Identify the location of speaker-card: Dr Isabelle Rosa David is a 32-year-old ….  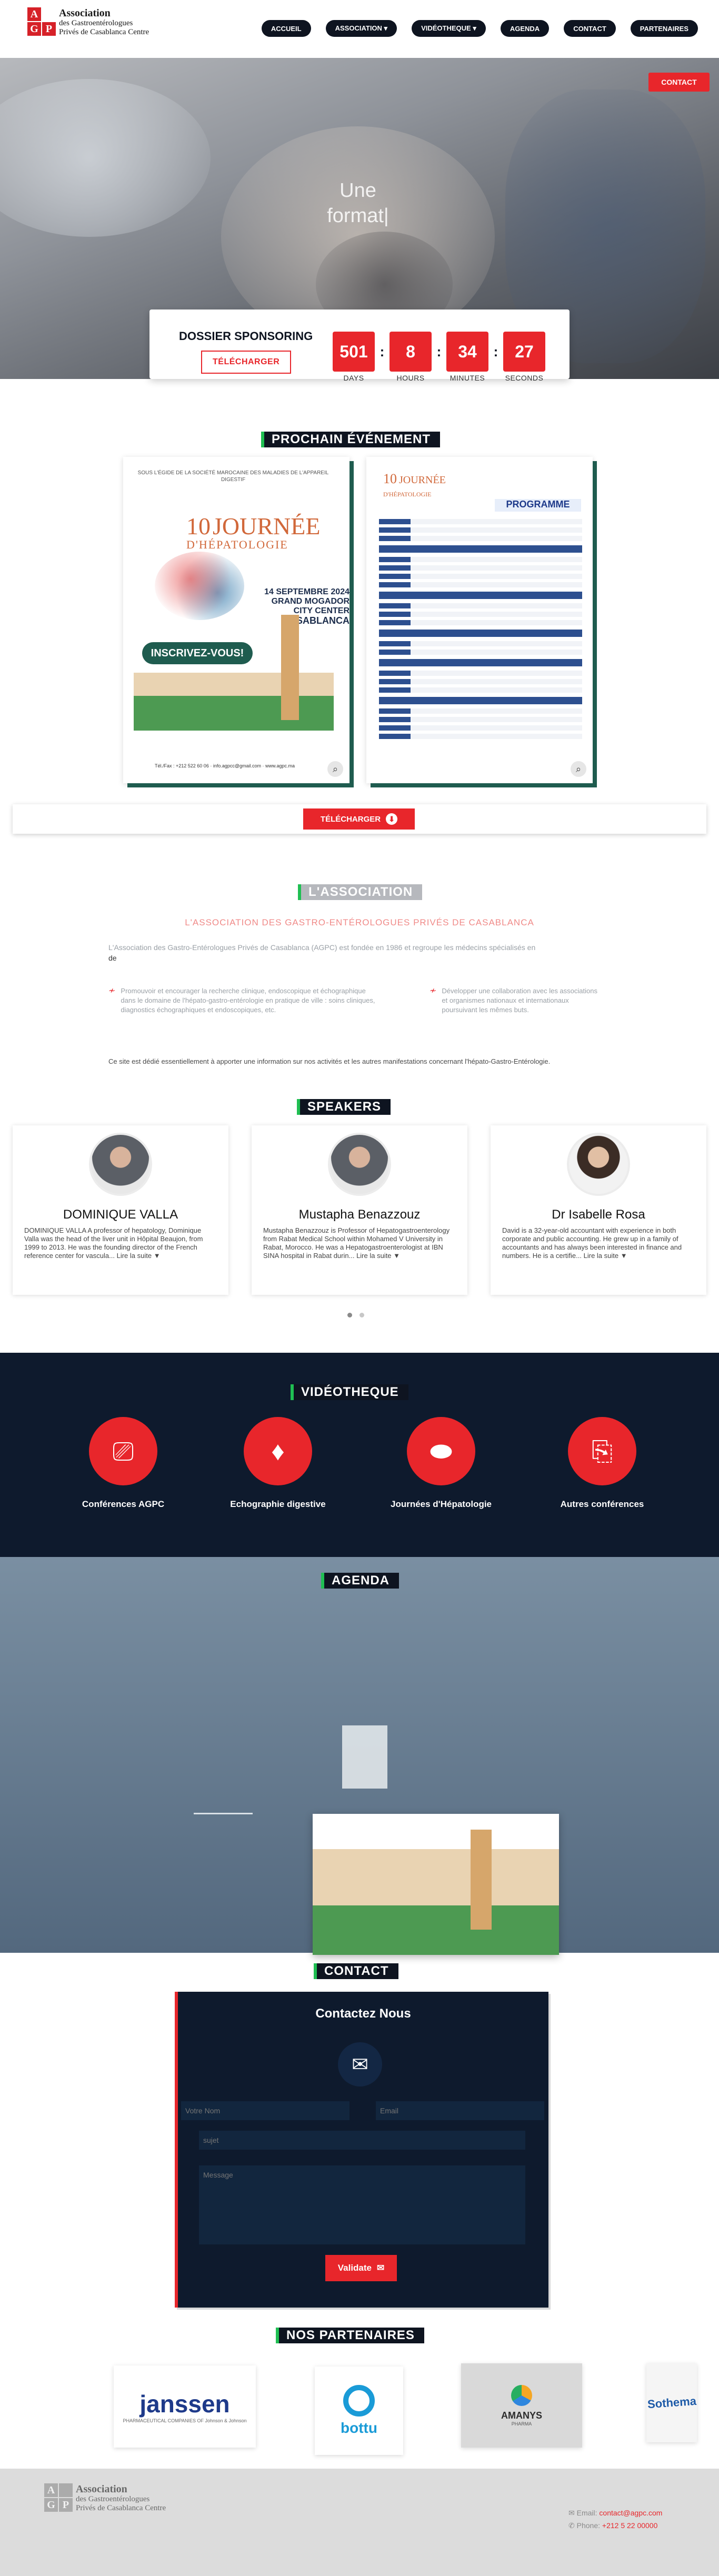
(598, 1210).